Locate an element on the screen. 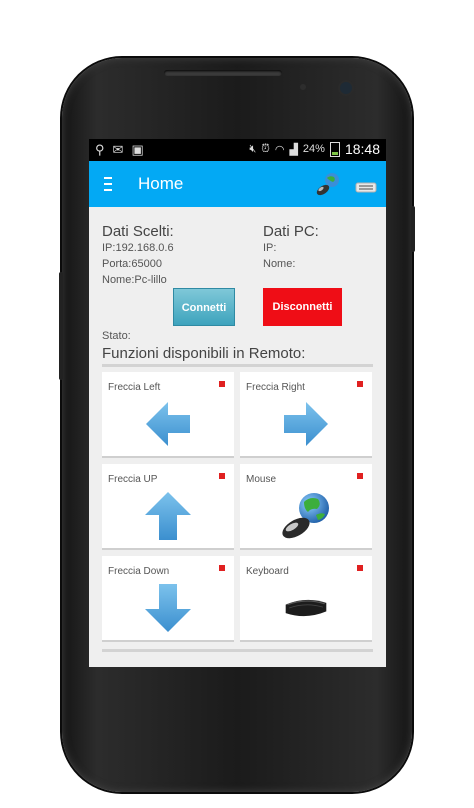 Image resolution: width=474 pixels, height=808 pixels. disconnect-button: Disconnetti is located at coordinates (302, 307).